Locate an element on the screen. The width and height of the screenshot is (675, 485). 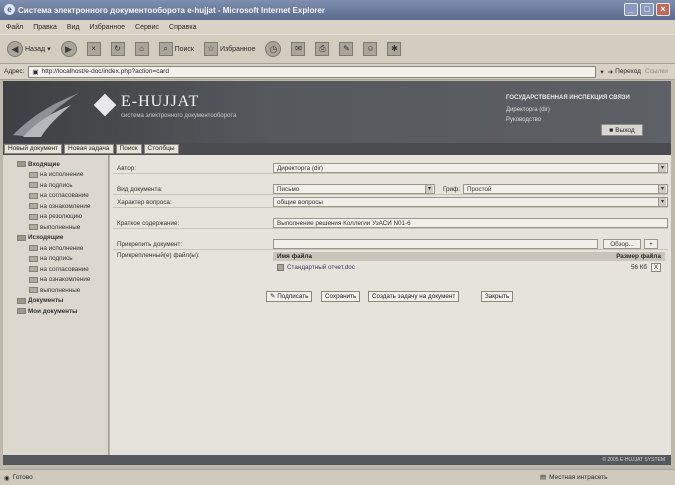
sidebar-item-outgoing-execution: на исполнение is located at coordinates (55, 248).